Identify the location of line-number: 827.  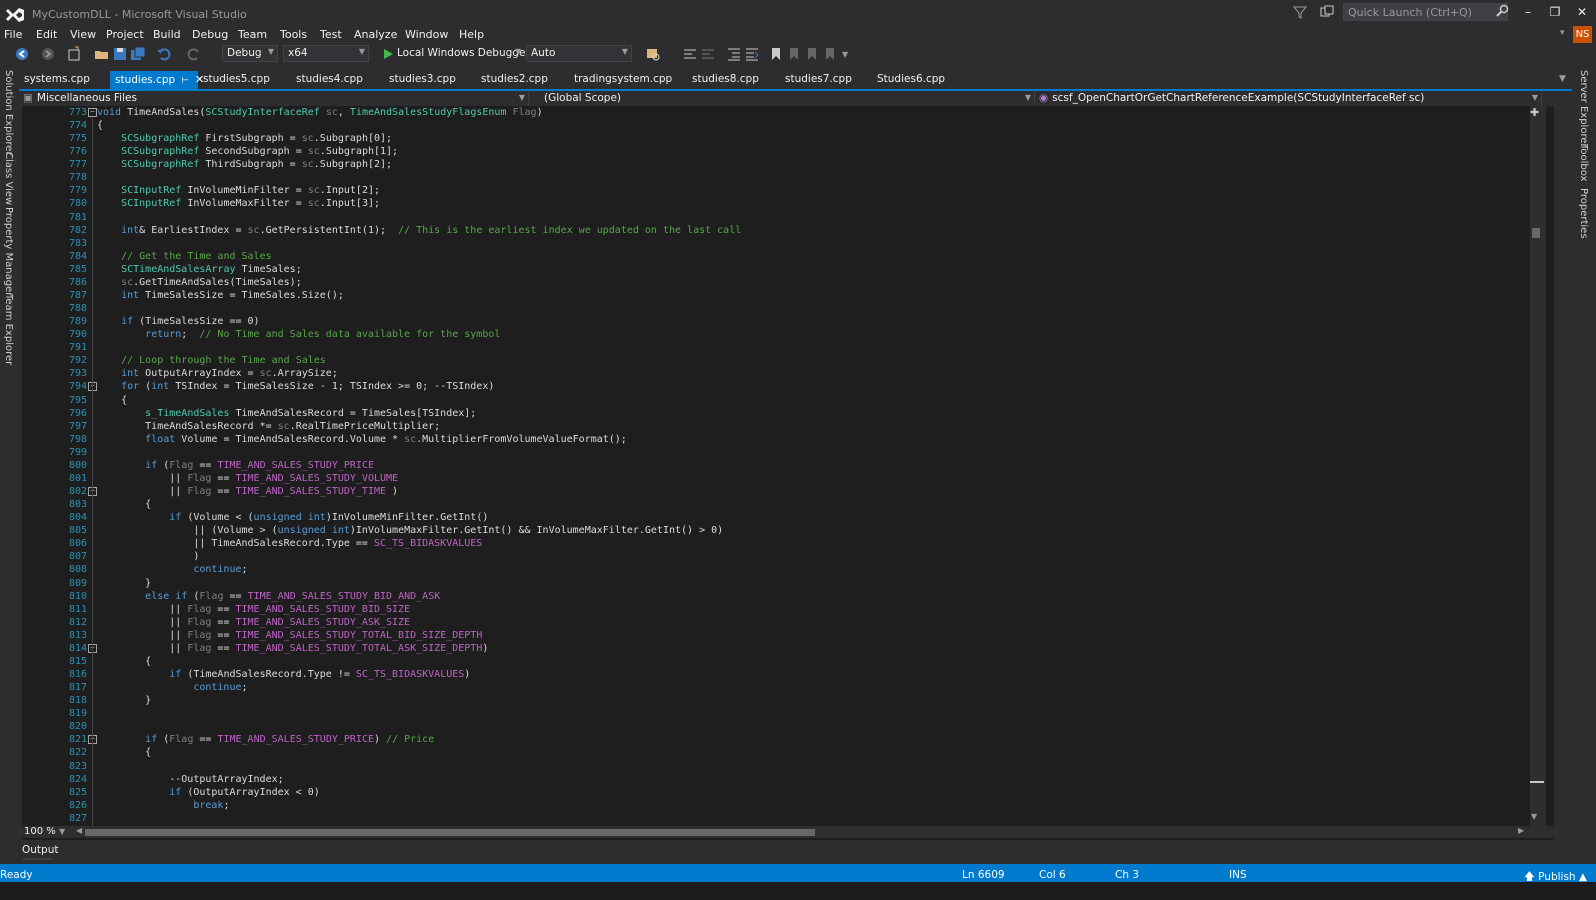
(77, 818).